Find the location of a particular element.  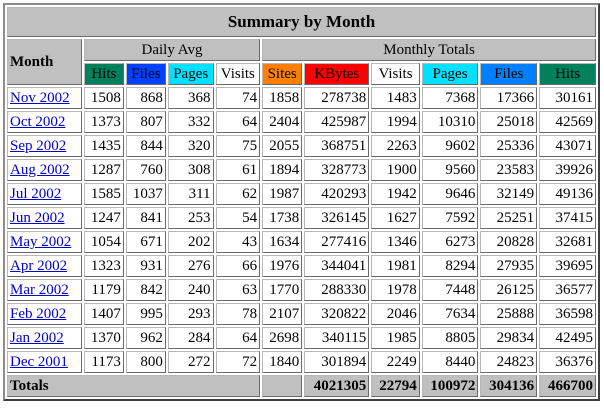

daily-avg-visits-cell: 74 is located at coordinates (238, 98).